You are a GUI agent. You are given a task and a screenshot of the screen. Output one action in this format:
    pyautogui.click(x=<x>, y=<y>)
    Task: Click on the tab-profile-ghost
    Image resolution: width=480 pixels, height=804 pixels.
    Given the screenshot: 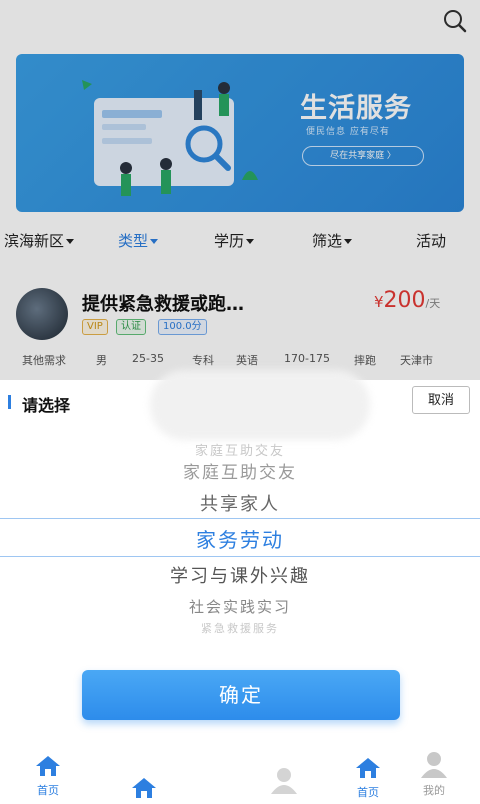 What is the action you would take?
    pyautogui.click(x=284, y=782)
    